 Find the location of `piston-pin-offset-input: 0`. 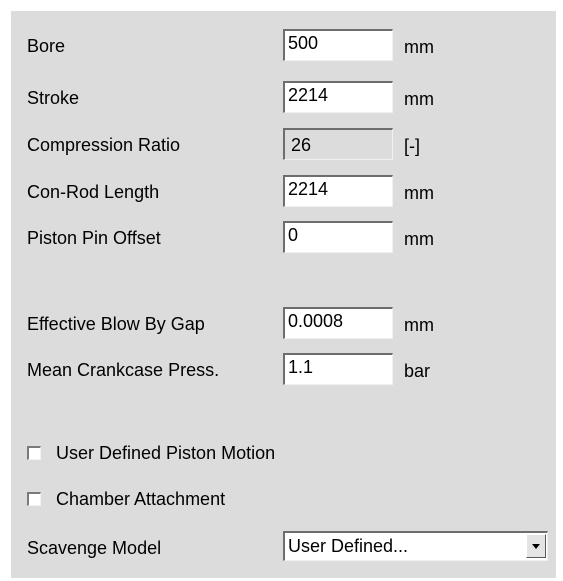

piston-pin-offset-input: 0 is located at coordinates (338, 237).